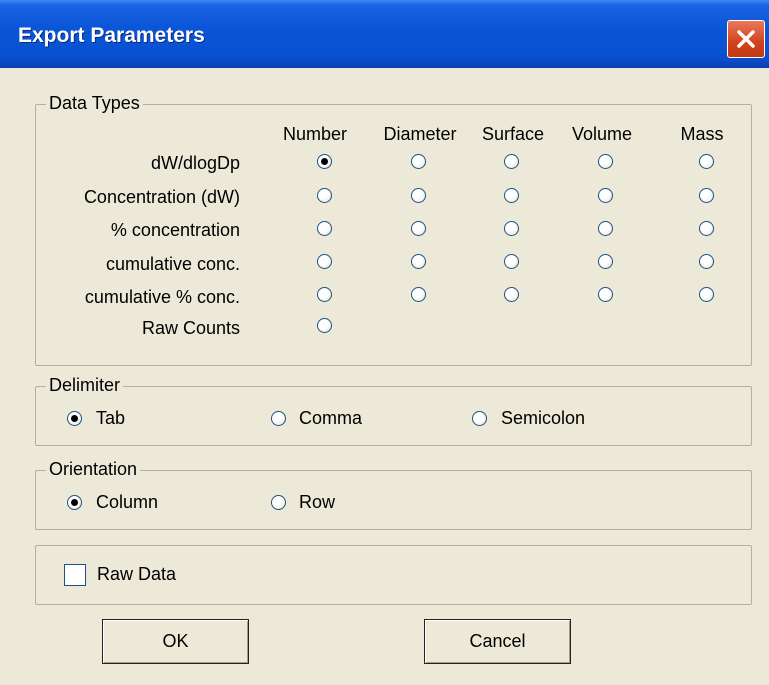  What do you see at coordinates (511, 161) in the screenshot?
I see `radio-dwdlogdp-surface` at bounding box center [511, 161].